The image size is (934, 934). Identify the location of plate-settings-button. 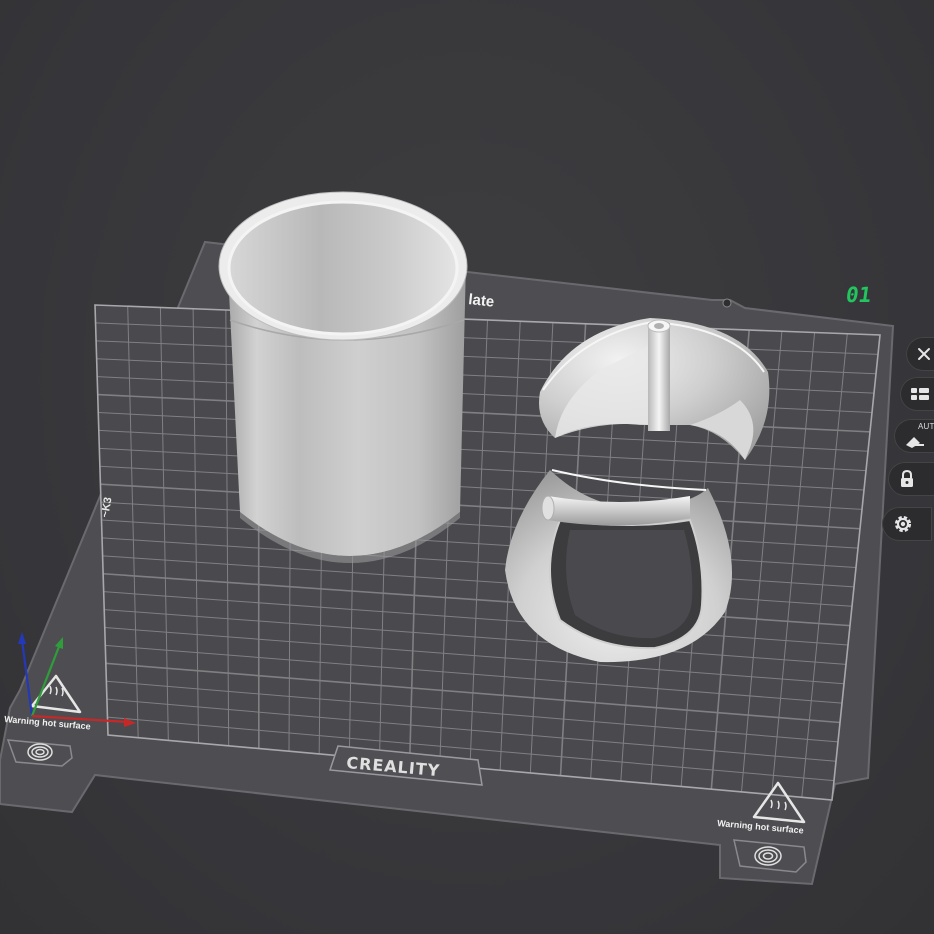
(907, 524).